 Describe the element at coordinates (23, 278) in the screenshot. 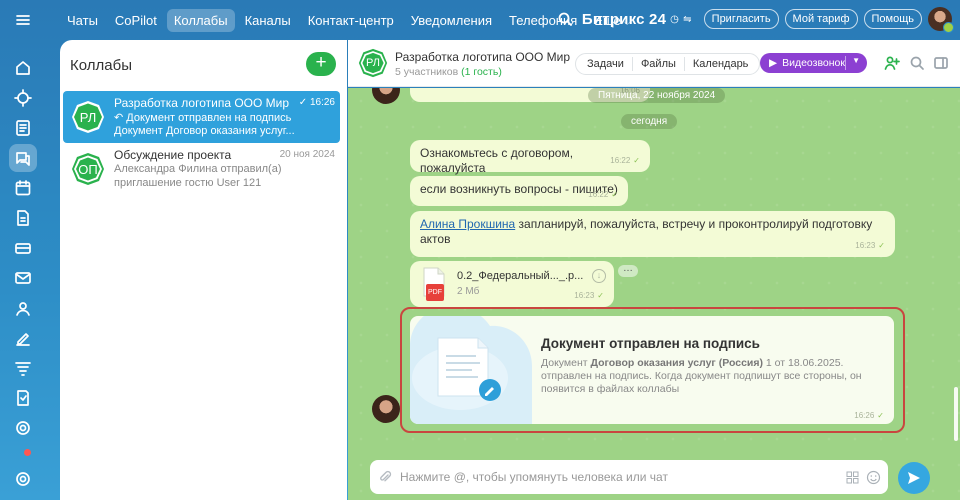

I see `mail-icon` at that location.